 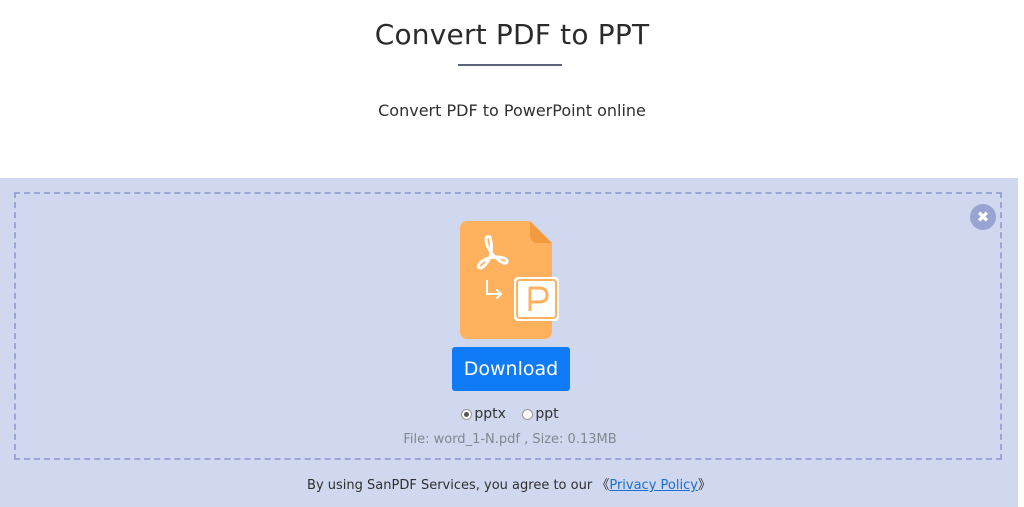 What do you see at coordinates (512, 34) in the screenshot?
I see `page-title: Convert PDF to PPT` at bounding box center [512, 34].